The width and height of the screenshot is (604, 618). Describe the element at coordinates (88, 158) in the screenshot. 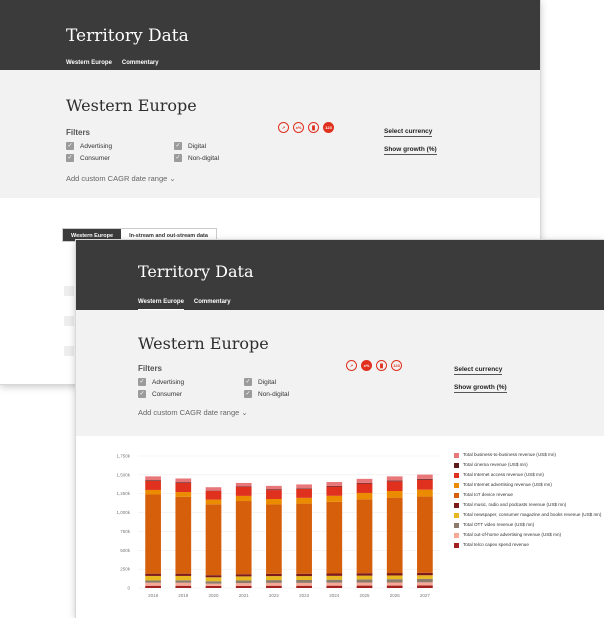

I see `checkbox-consumer: ✓ Consumer` at that location.